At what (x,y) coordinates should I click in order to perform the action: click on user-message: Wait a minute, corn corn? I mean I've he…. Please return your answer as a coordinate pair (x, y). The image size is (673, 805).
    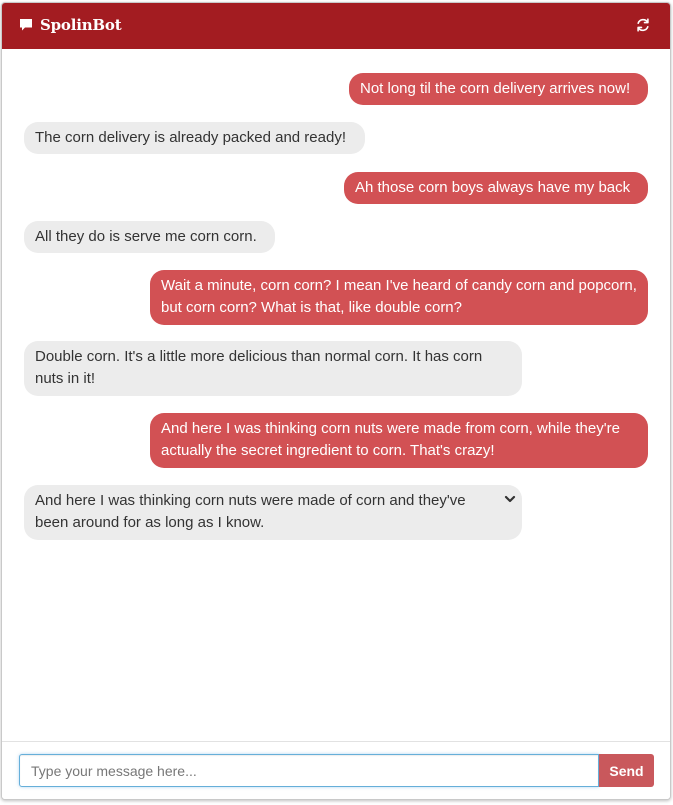
    Looking at the image, I should click on (399, 297).